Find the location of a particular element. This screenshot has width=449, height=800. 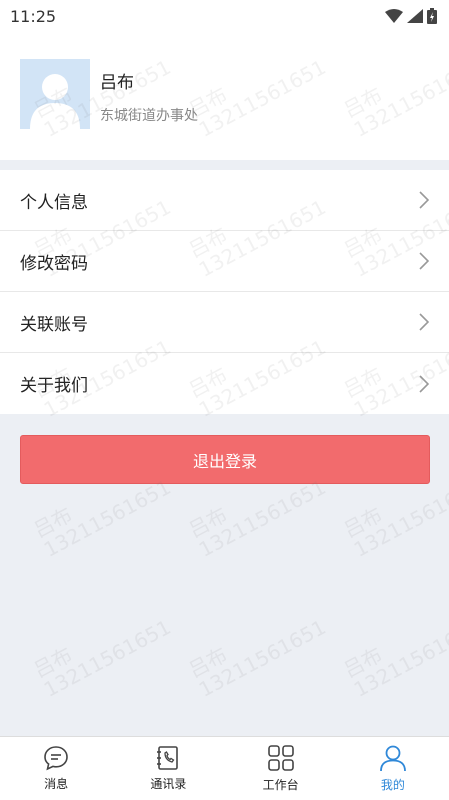

contacts-book-icon is located at coordinates (168, 758).